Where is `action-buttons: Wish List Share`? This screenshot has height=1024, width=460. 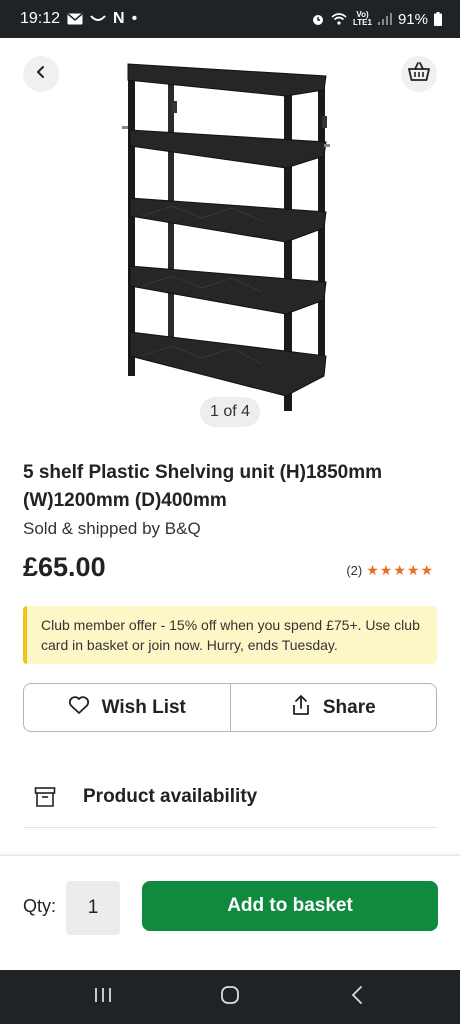 action-buttons: Wish List Share is located at coordinates (230, 707).